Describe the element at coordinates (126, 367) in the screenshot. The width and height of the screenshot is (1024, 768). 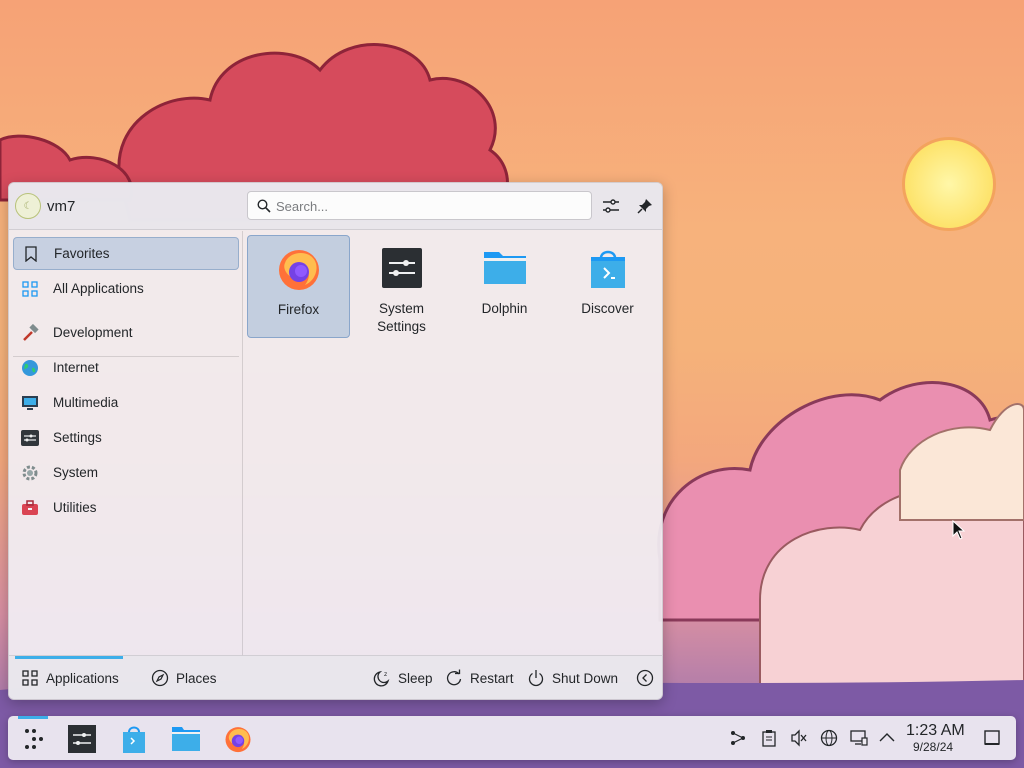
I see `category-internet: Internet` at that location.